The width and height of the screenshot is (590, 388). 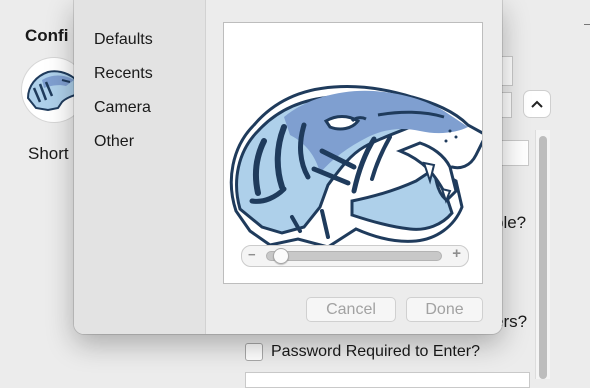 What do you see at coordinates (48, 153) in the screenshot?
I see `short-name-label: Short` at bounding box center [48, 153].